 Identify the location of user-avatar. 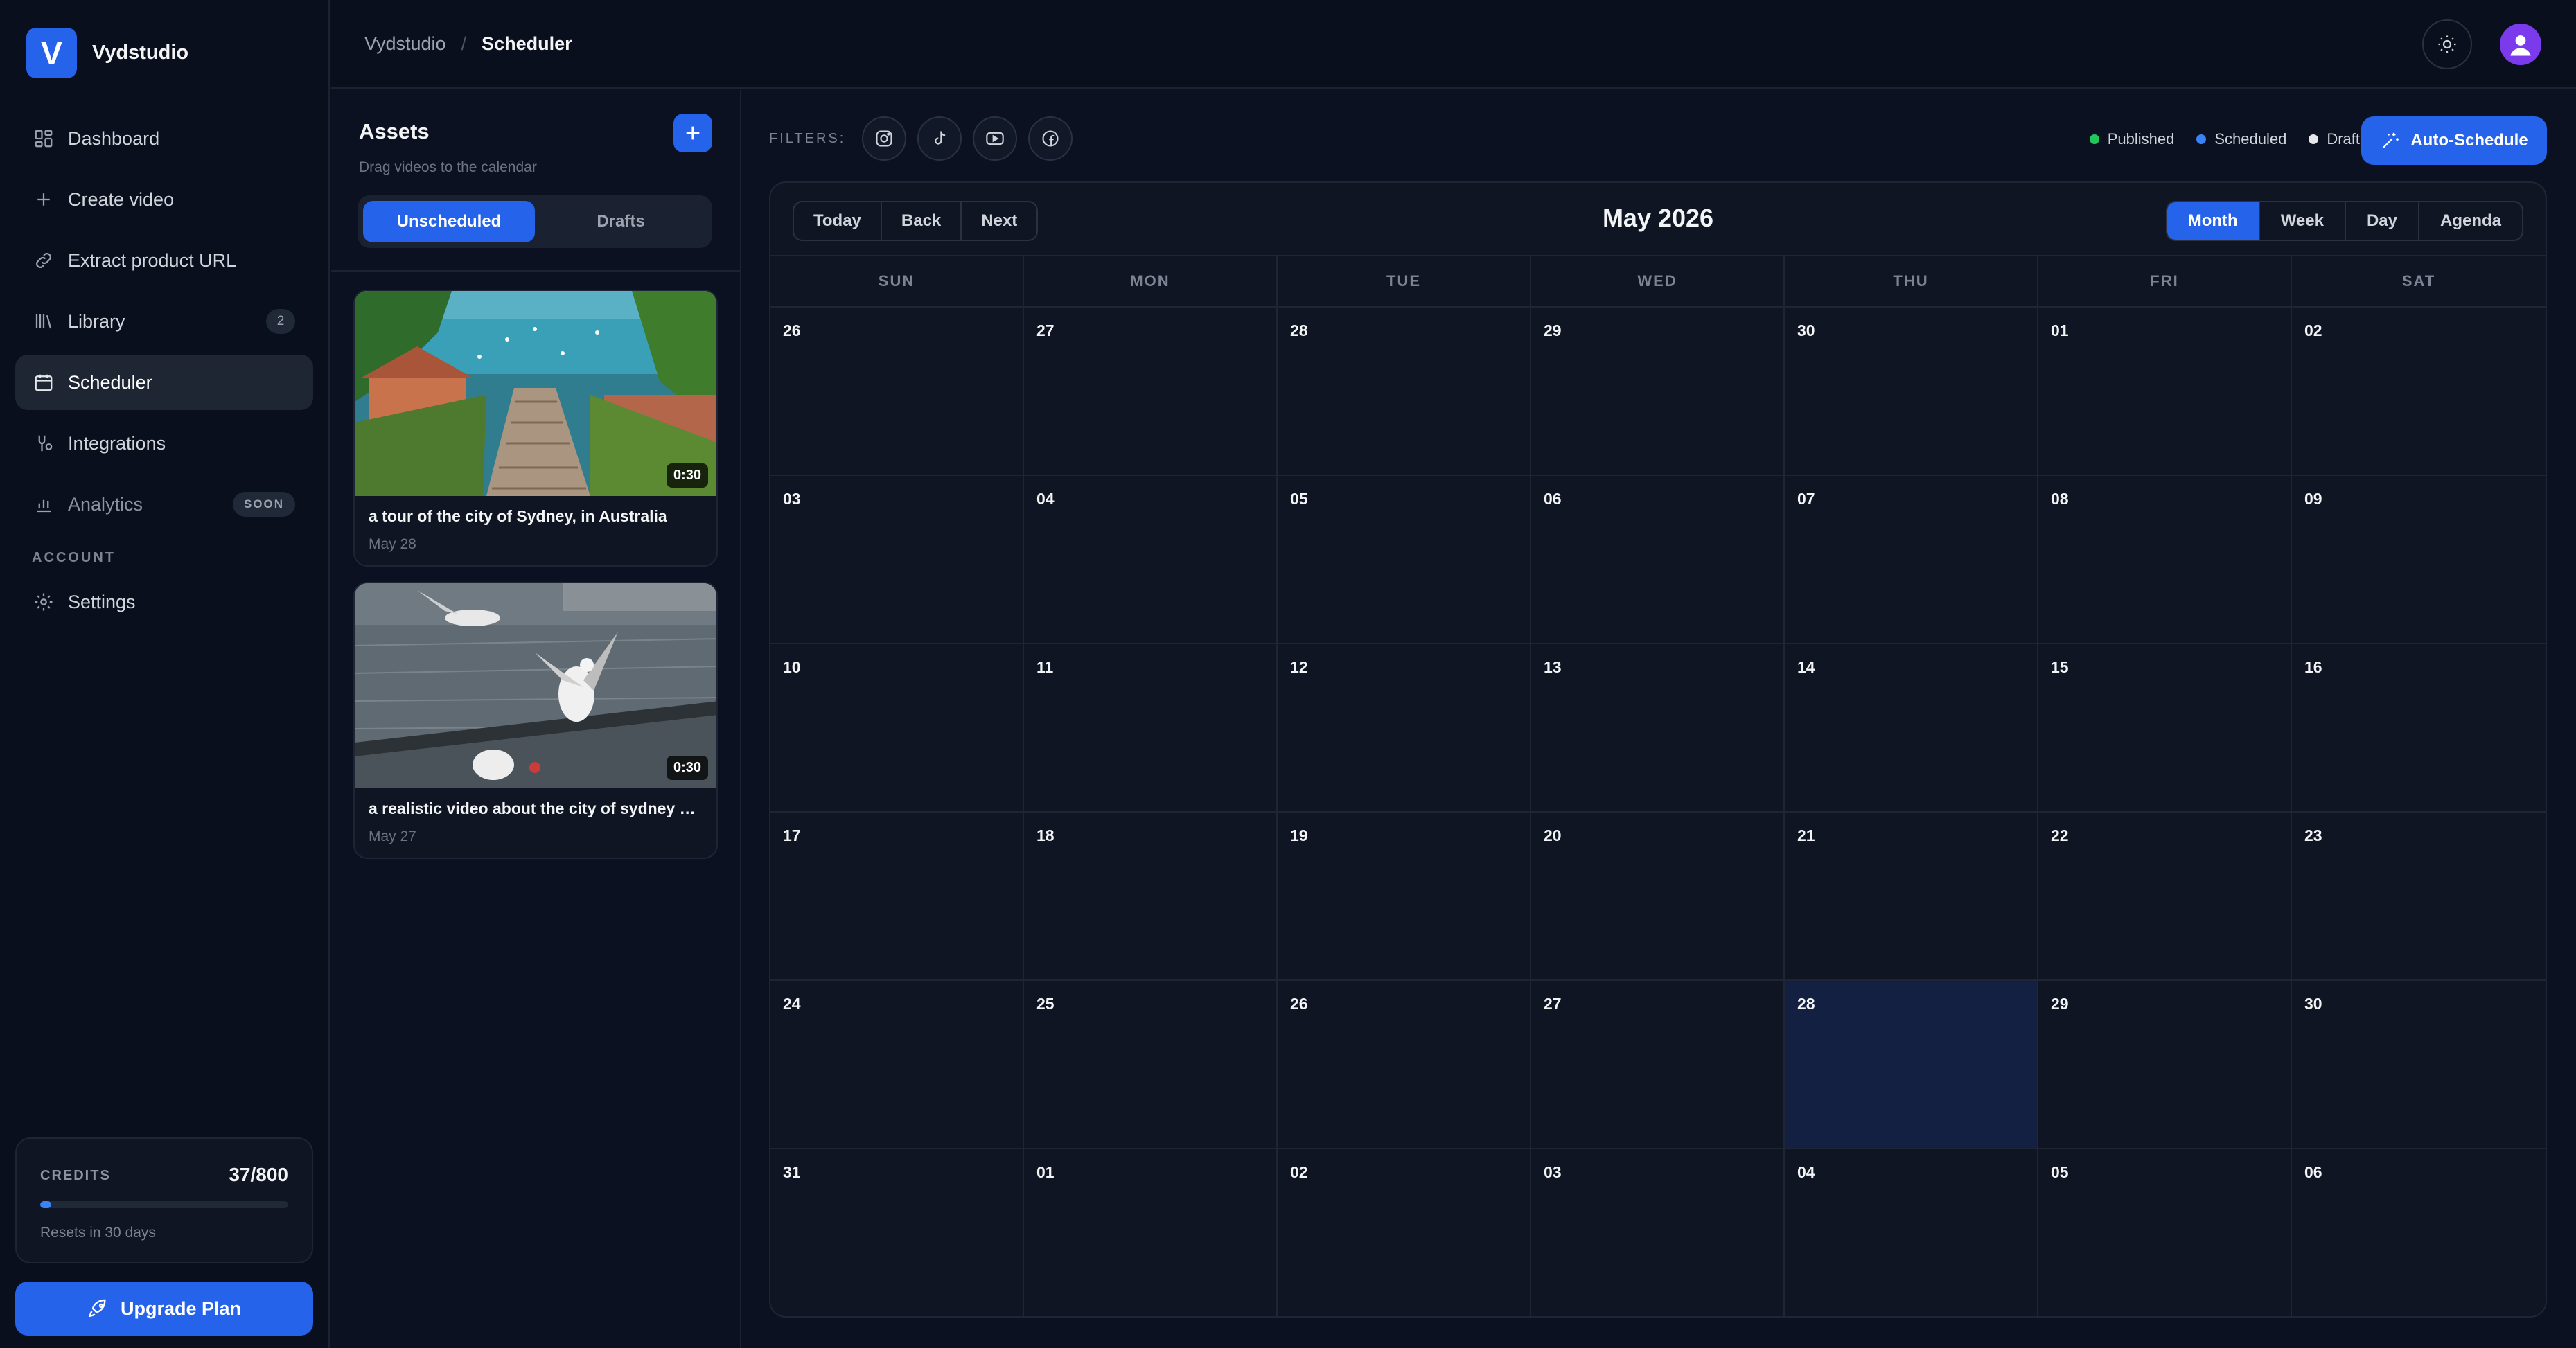
(2520, 45).